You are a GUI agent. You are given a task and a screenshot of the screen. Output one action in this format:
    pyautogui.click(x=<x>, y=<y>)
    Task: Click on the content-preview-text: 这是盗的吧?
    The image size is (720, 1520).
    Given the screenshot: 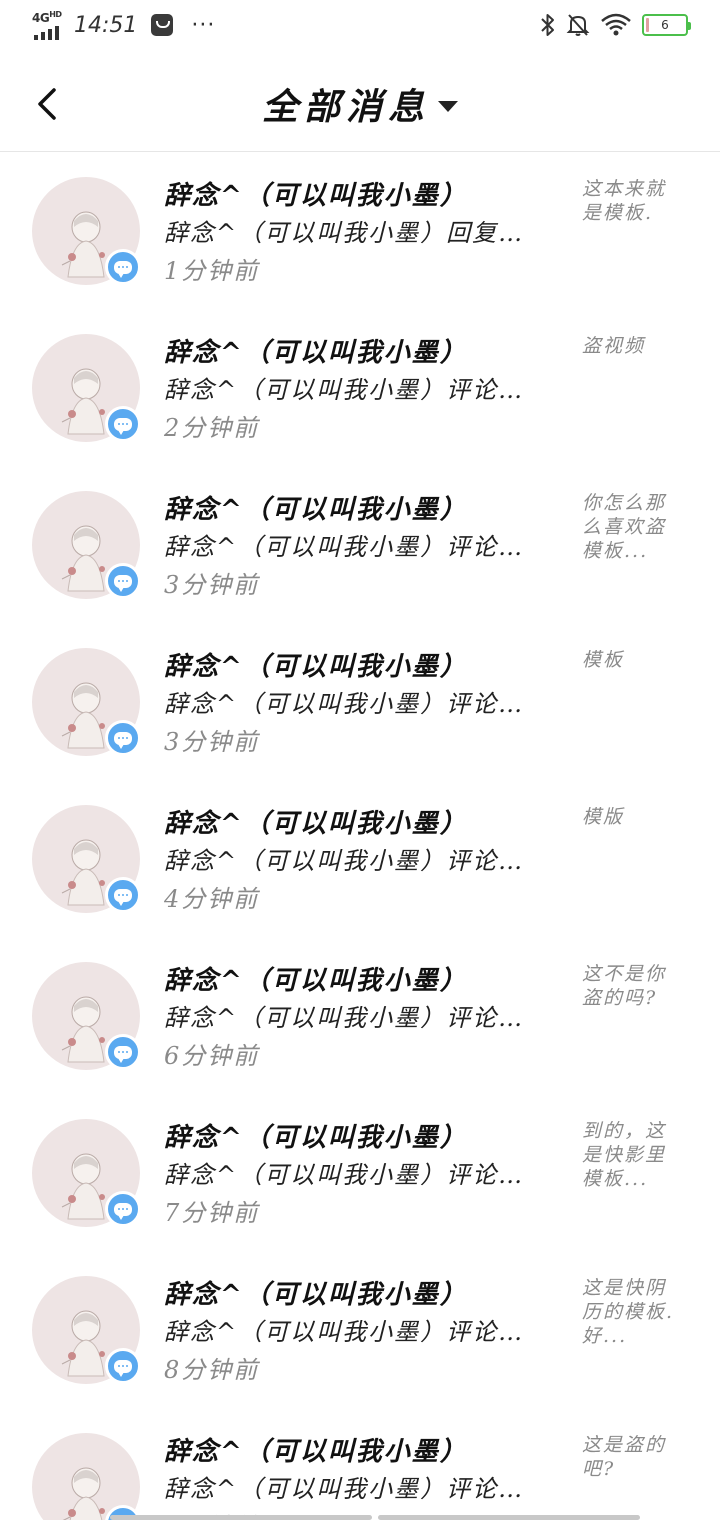 What is the action you would take?
    pyautogui.click(x=624, y=1457)
    